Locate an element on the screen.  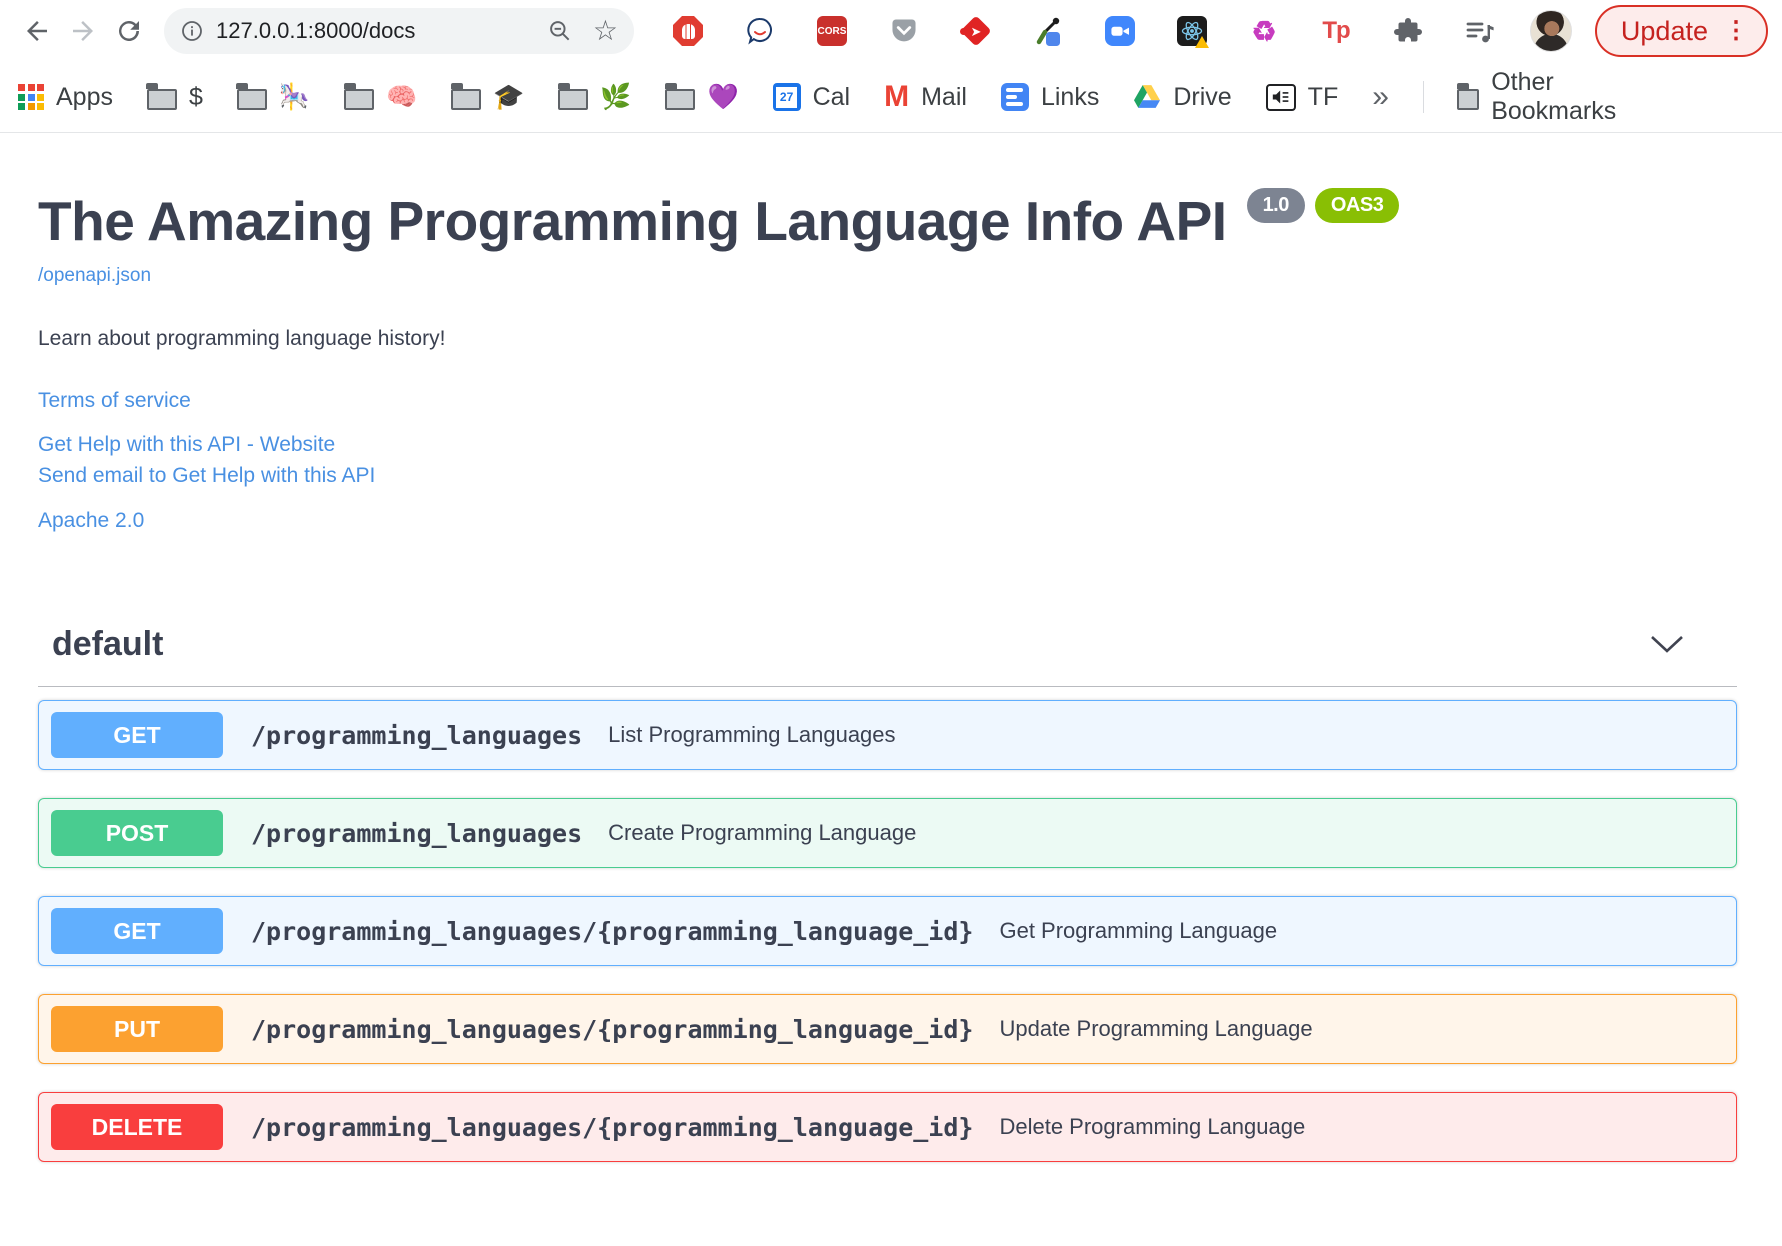
email-help-link: Send email to Get Help with this API is located at coordinates (887, 475).